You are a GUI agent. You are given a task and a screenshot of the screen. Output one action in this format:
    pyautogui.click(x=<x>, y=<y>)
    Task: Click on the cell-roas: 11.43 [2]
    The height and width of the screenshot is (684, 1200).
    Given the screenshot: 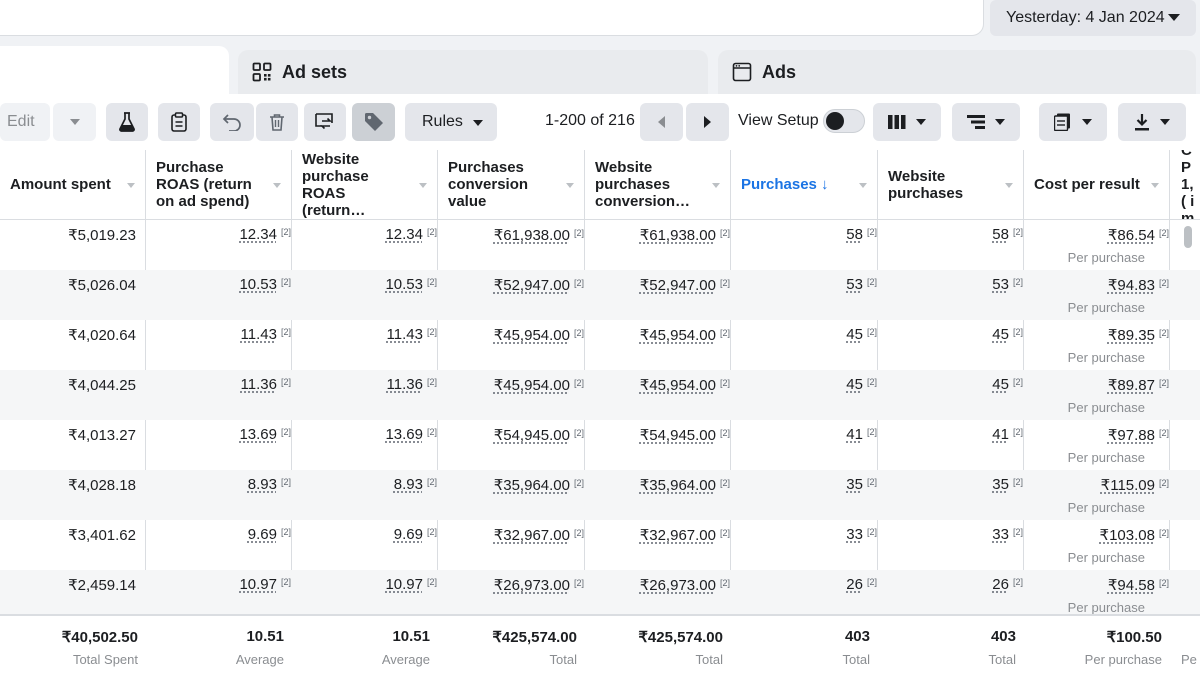 What is the action you would take?
    pyautogui.click(x=266, y=336)
    